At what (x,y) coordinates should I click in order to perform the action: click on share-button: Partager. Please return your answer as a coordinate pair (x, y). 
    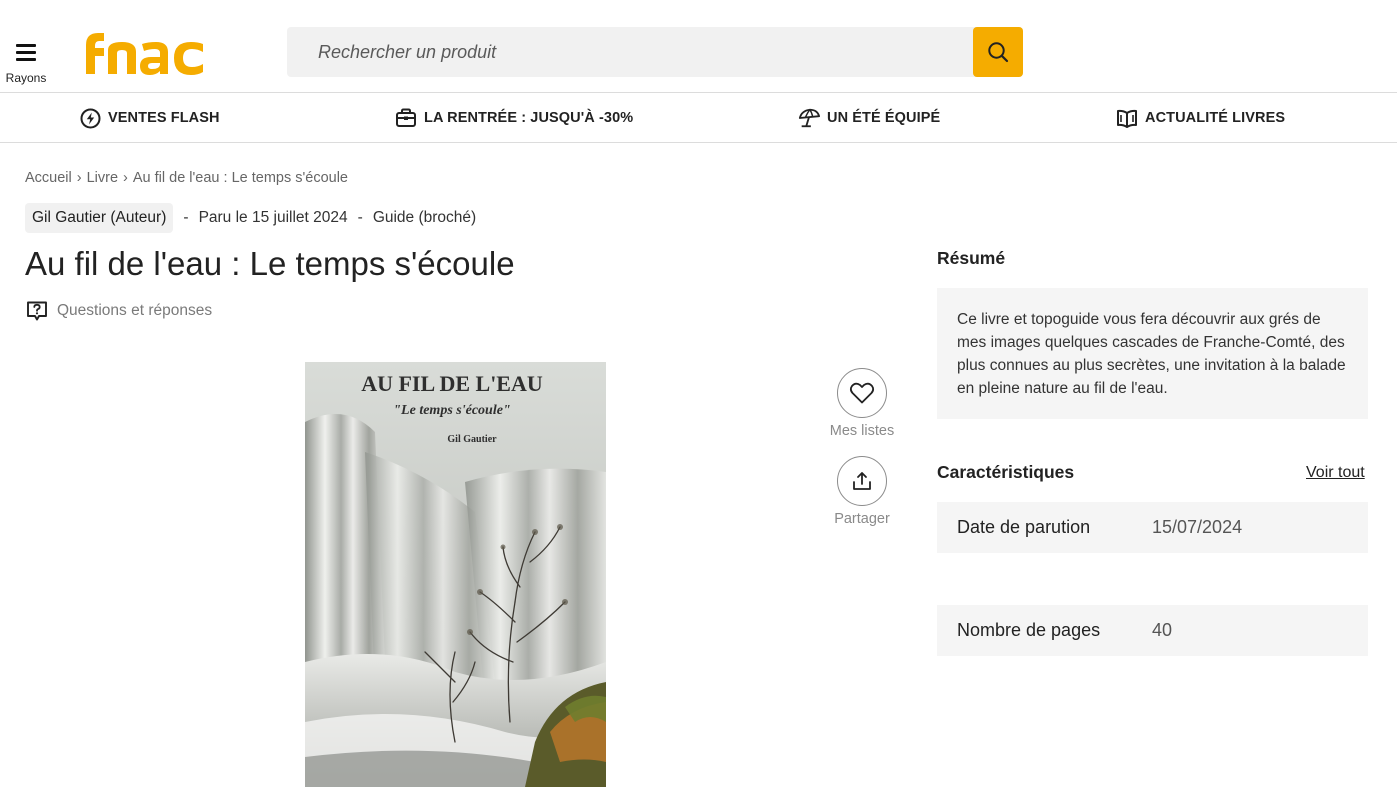
    Looking at the image, I should click on (862, 491).